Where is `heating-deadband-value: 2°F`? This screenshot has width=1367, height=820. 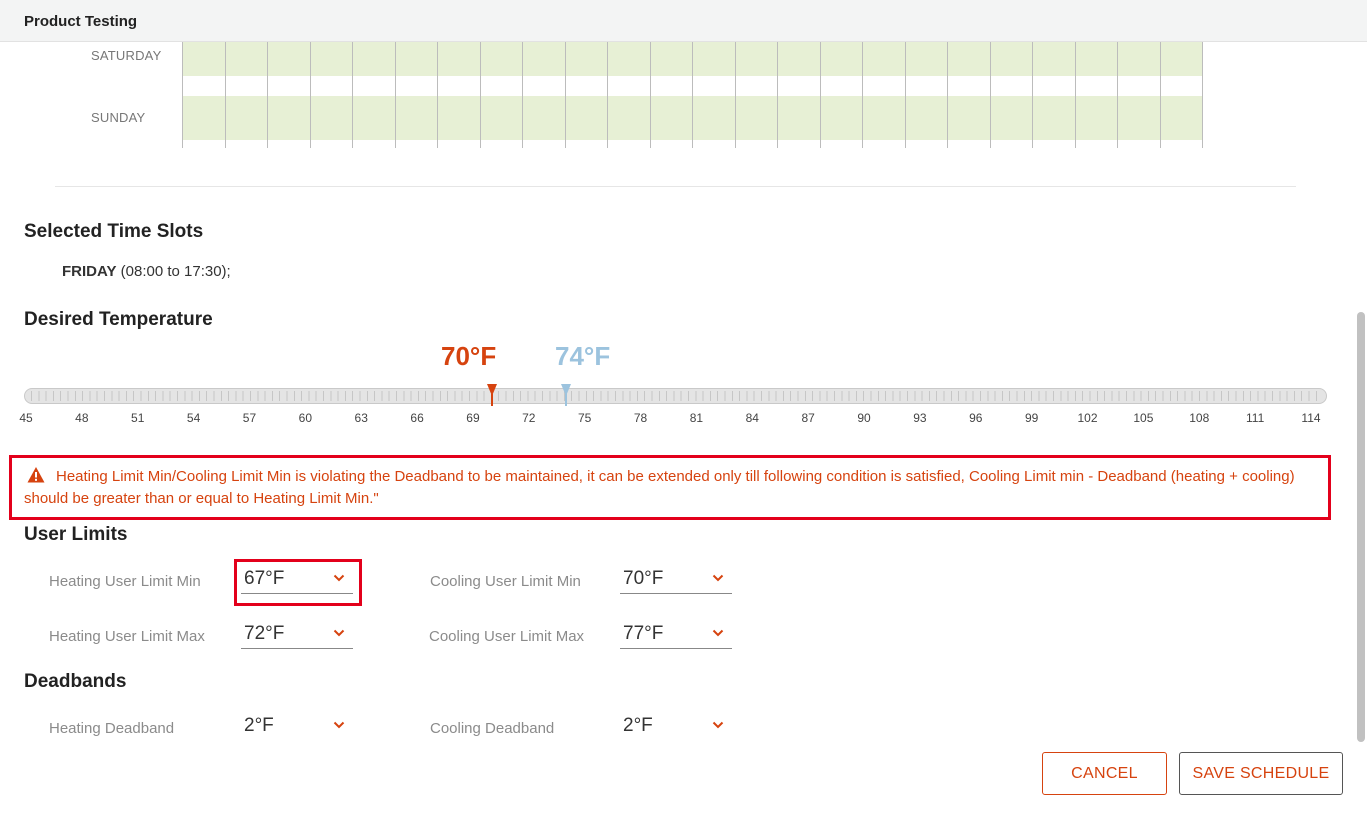
heating-deadband-value: 2°F is located at coordinates (259, 725).